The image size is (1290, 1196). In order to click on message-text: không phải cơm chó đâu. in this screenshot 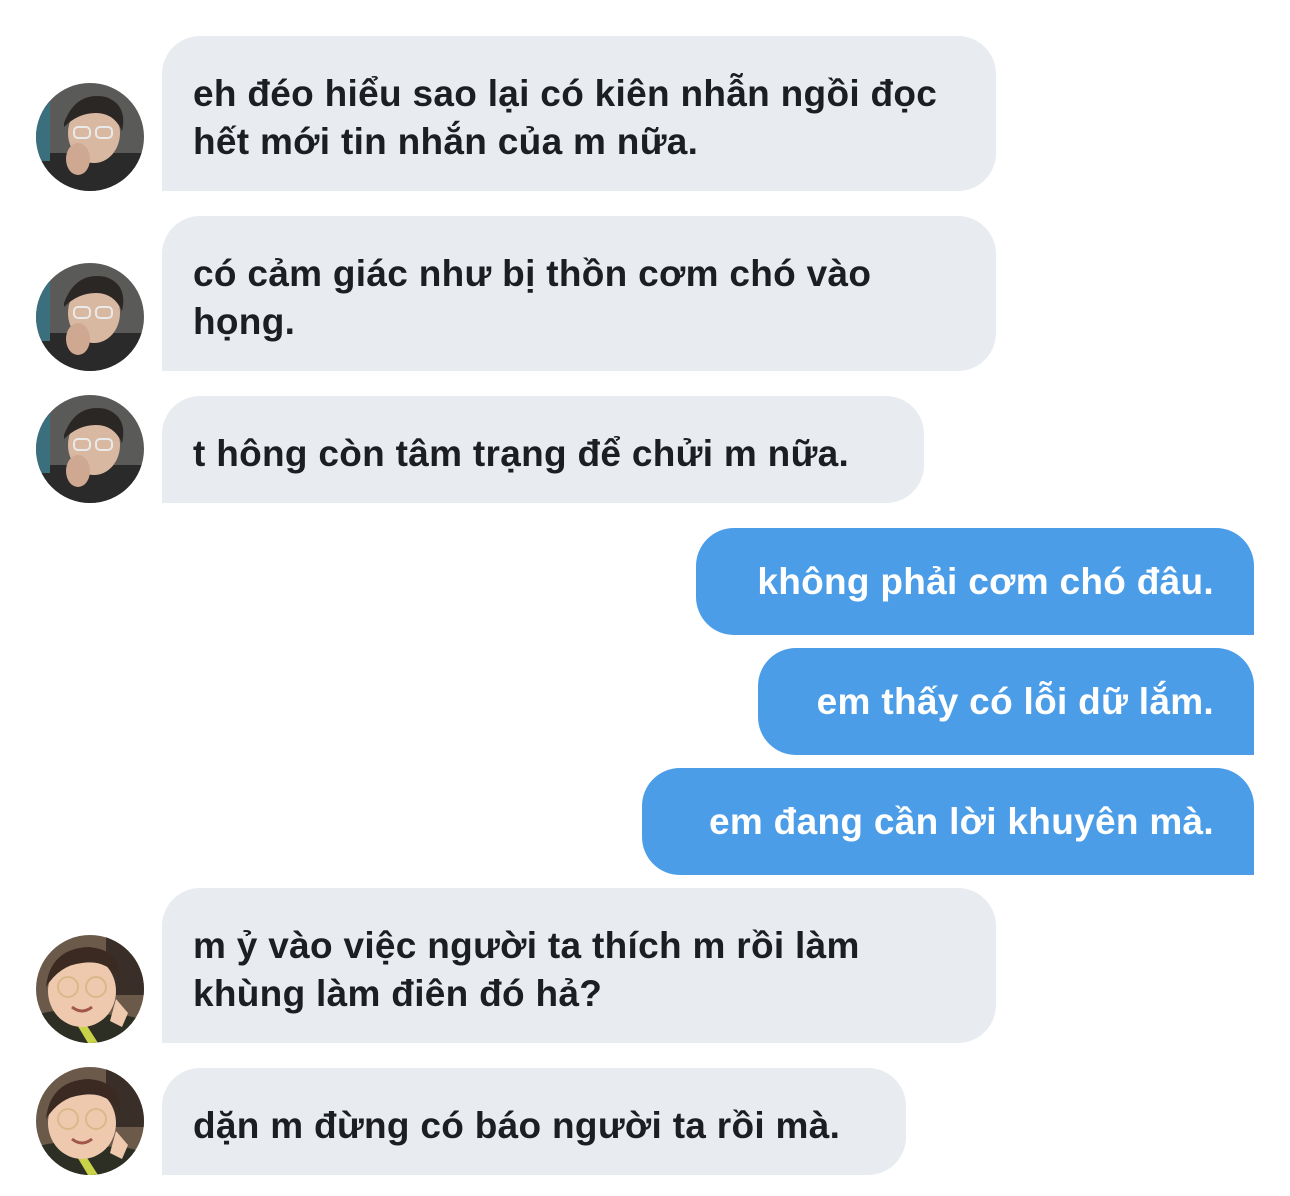, I will do `click(985, 581)`.